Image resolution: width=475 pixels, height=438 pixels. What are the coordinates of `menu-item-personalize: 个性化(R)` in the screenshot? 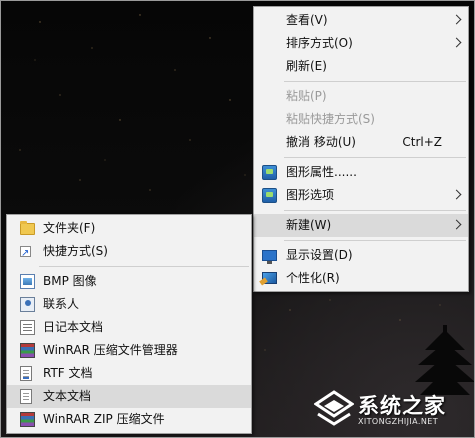 It's located at (361, 278).